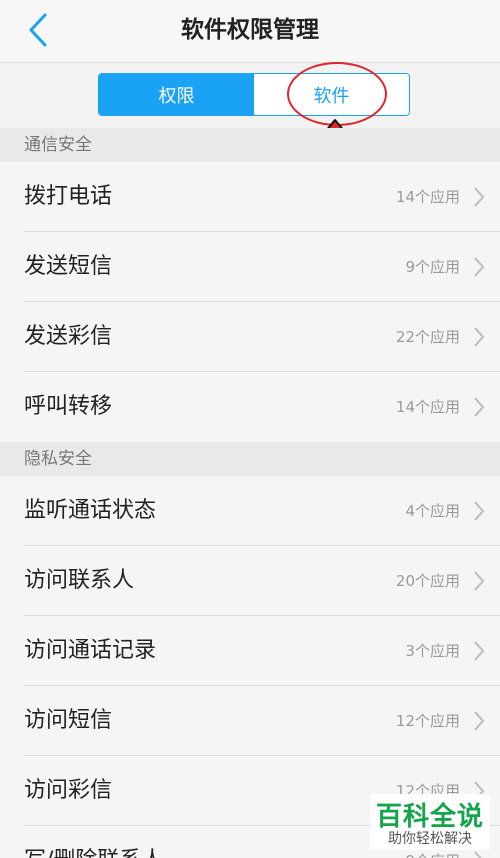  What do you see at coordinates (432, 511) in the screenshot?
I see `list-item-count: 4个应用` at bounding box center [432, 511].